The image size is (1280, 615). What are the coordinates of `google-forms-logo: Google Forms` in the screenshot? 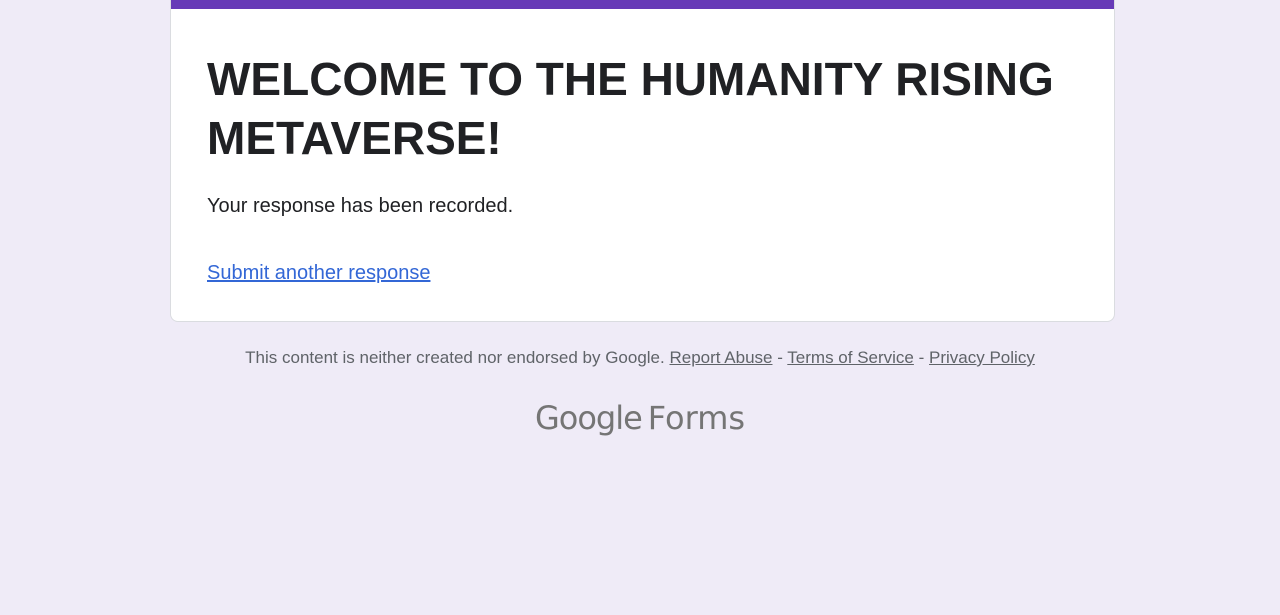 It's located at (640, 418).